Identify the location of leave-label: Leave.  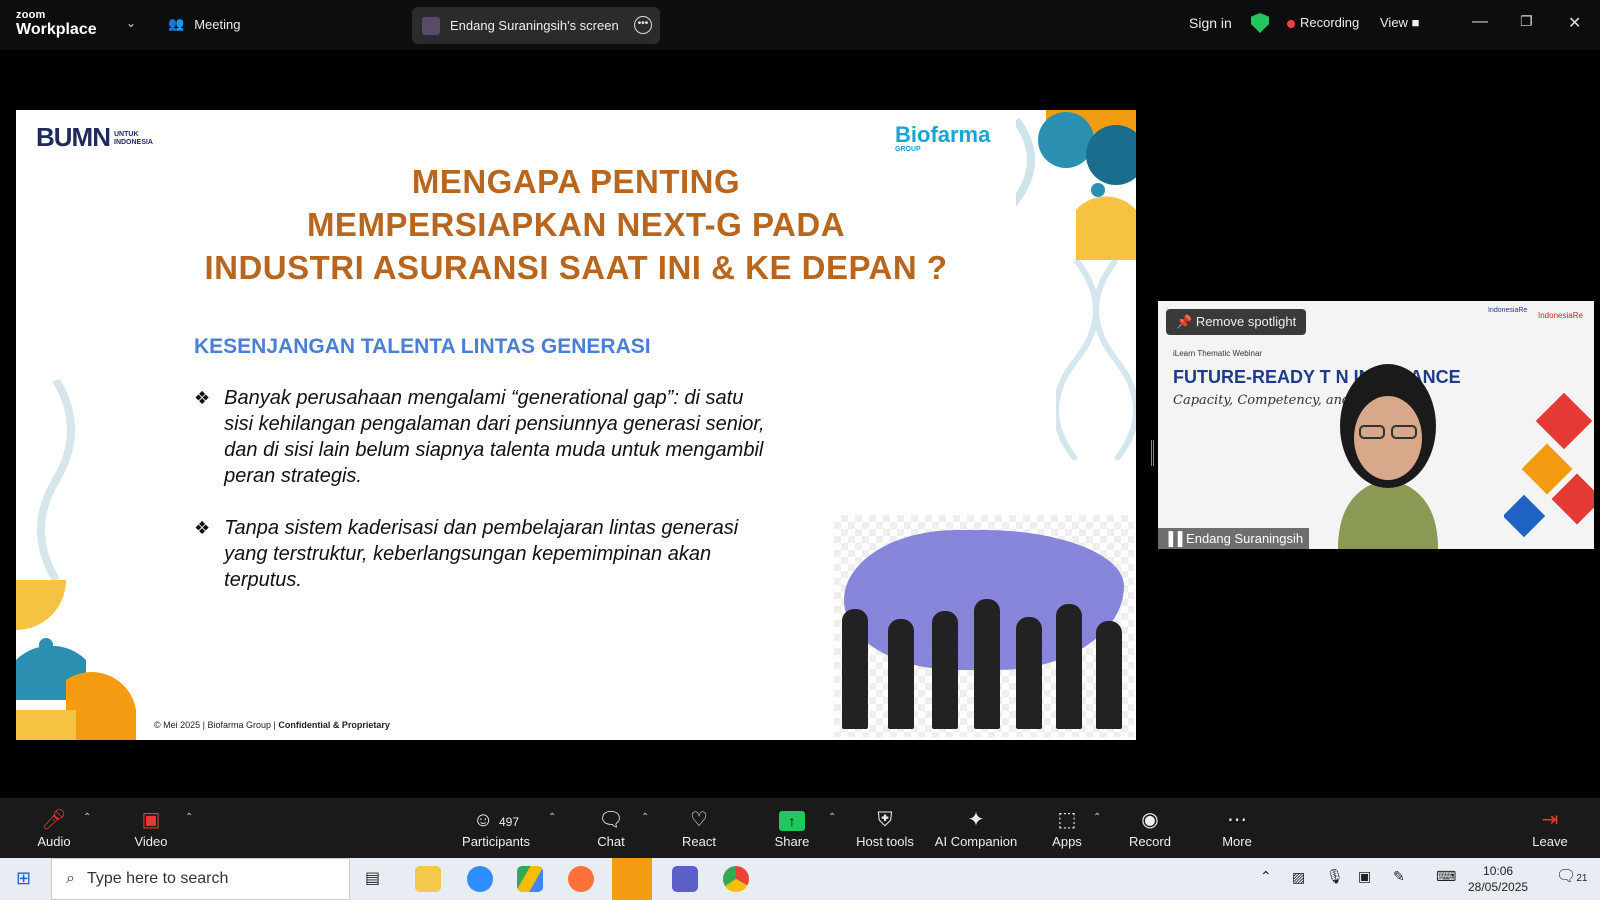
(1550, 841).